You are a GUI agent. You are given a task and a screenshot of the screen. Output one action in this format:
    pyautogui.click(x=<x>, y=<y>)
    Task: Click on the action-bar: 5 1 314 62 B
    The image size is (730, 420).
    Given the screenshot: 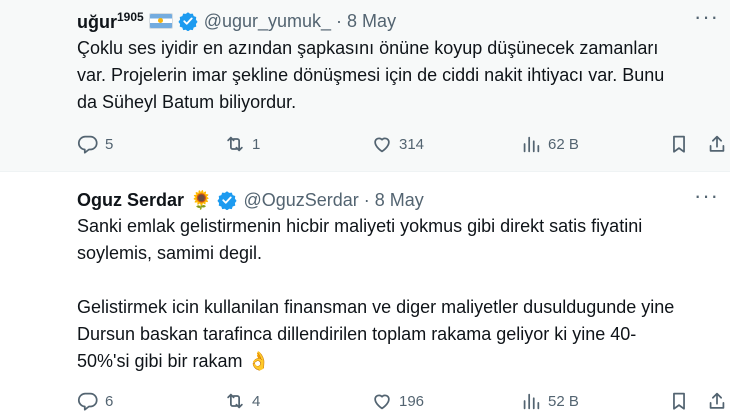 What is the action you would take?
    pyautogui.click(x=365, y=144)
    